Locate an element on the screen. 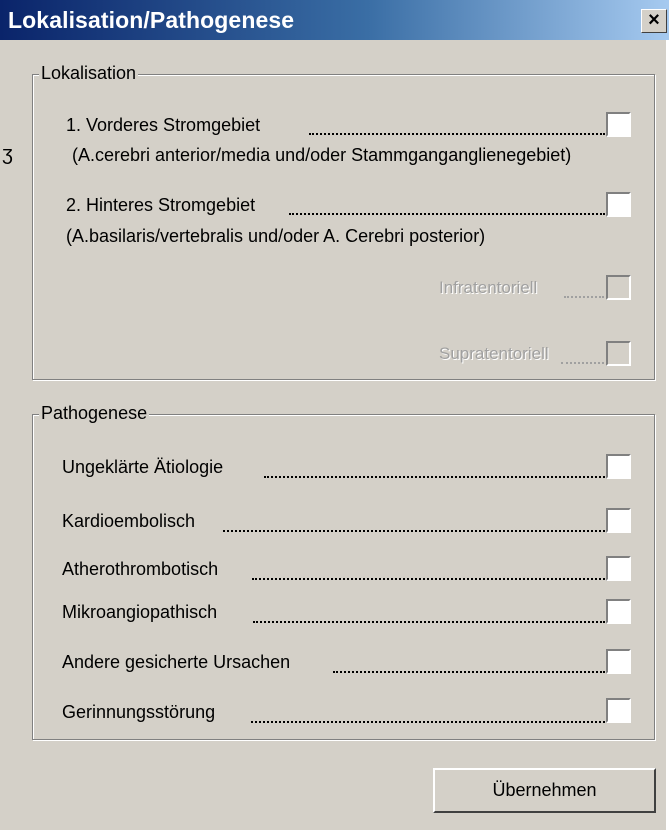  cursor-icon: ʒ is located at coordinates (7, 154).